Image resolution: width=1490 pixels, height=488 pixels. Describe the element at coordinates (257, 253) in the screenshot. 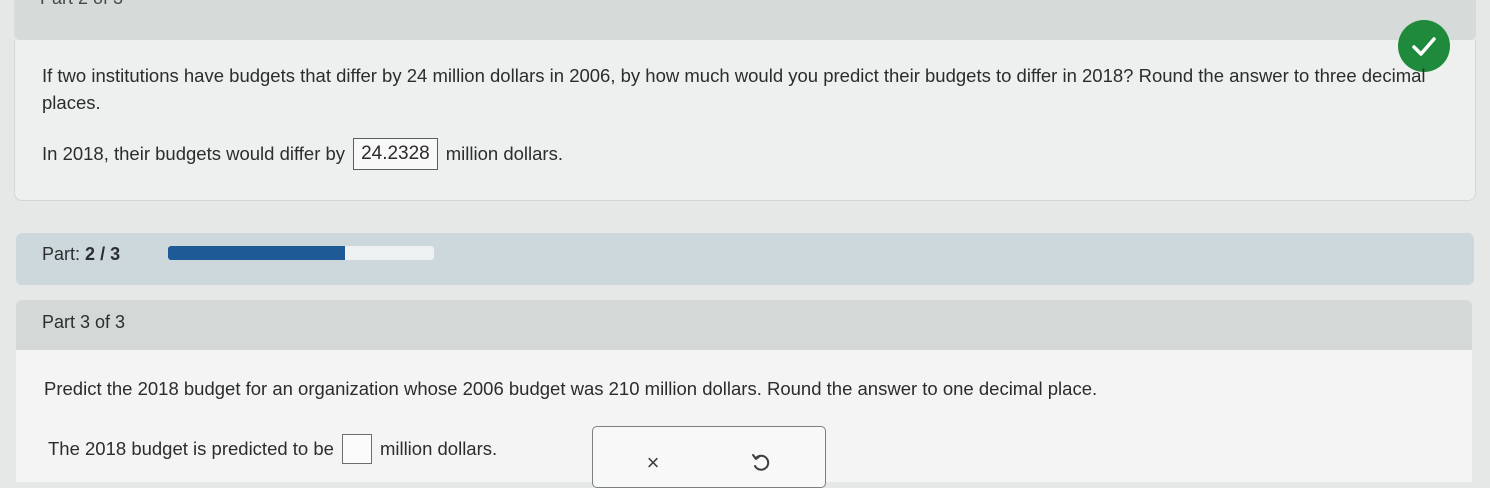

I see `progress-fill` at that location.